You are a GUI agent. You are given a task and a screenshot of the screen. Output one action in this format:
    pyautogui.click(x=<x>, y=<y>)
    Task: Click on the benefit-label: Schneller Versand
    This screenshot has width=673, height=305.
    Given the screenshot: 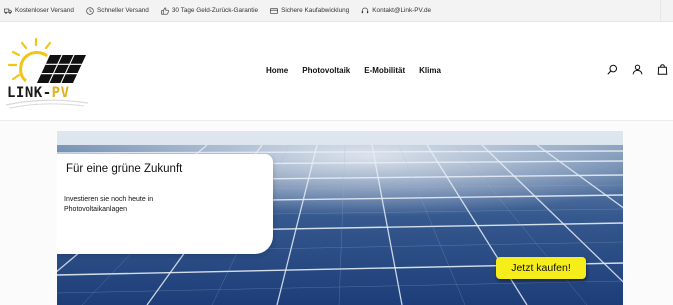 What is the action you would take?
    pyautogui.click(x=122, y=10)
    